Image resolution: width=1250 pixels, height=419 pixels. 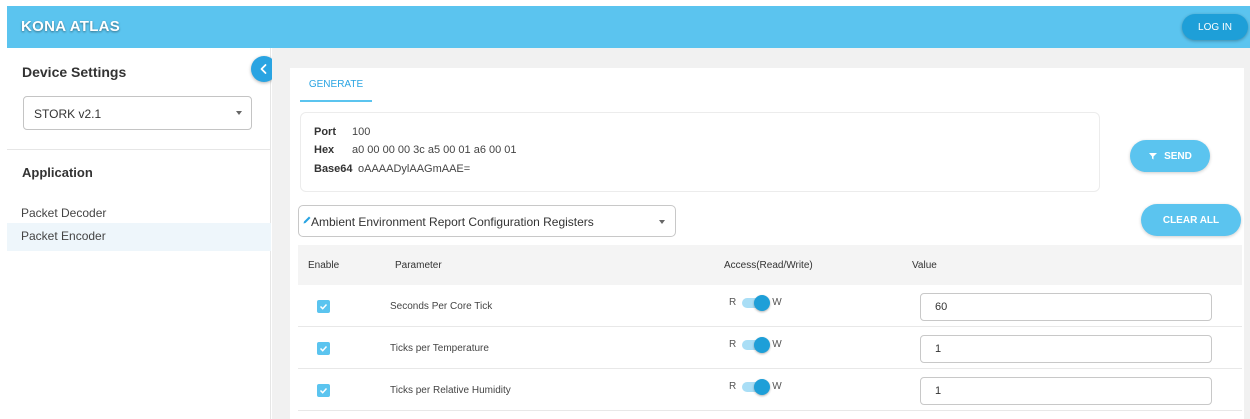 I want to click on base64-line: Base64 oAAAADylAAGmAAE=, so click(x=392, y=169).